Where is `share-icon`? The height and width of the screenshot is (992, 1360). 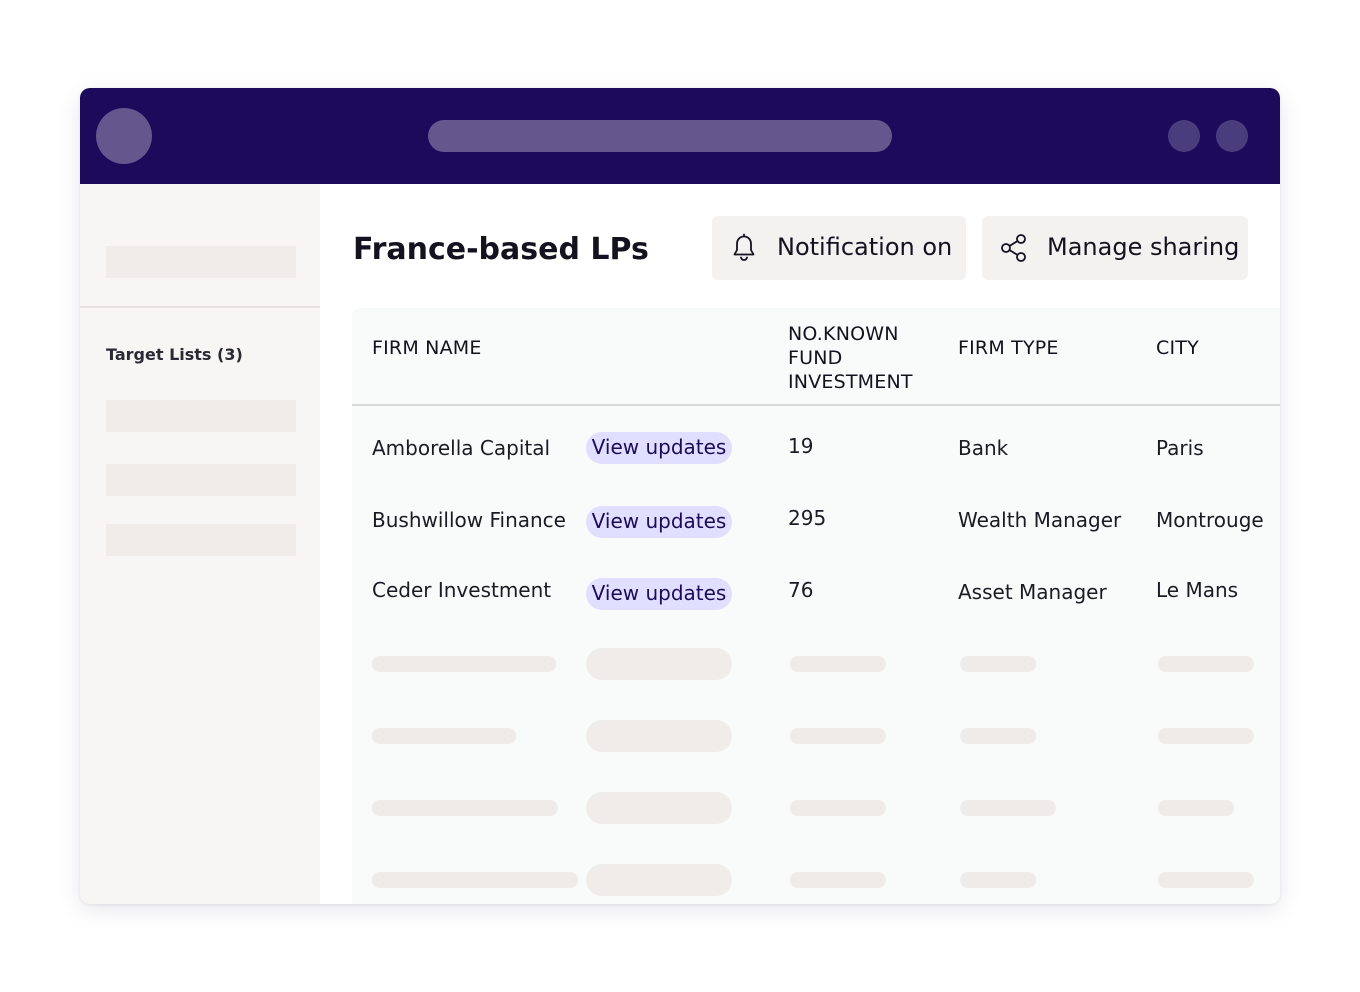 share-icon is located at coordinates (1013, 248).